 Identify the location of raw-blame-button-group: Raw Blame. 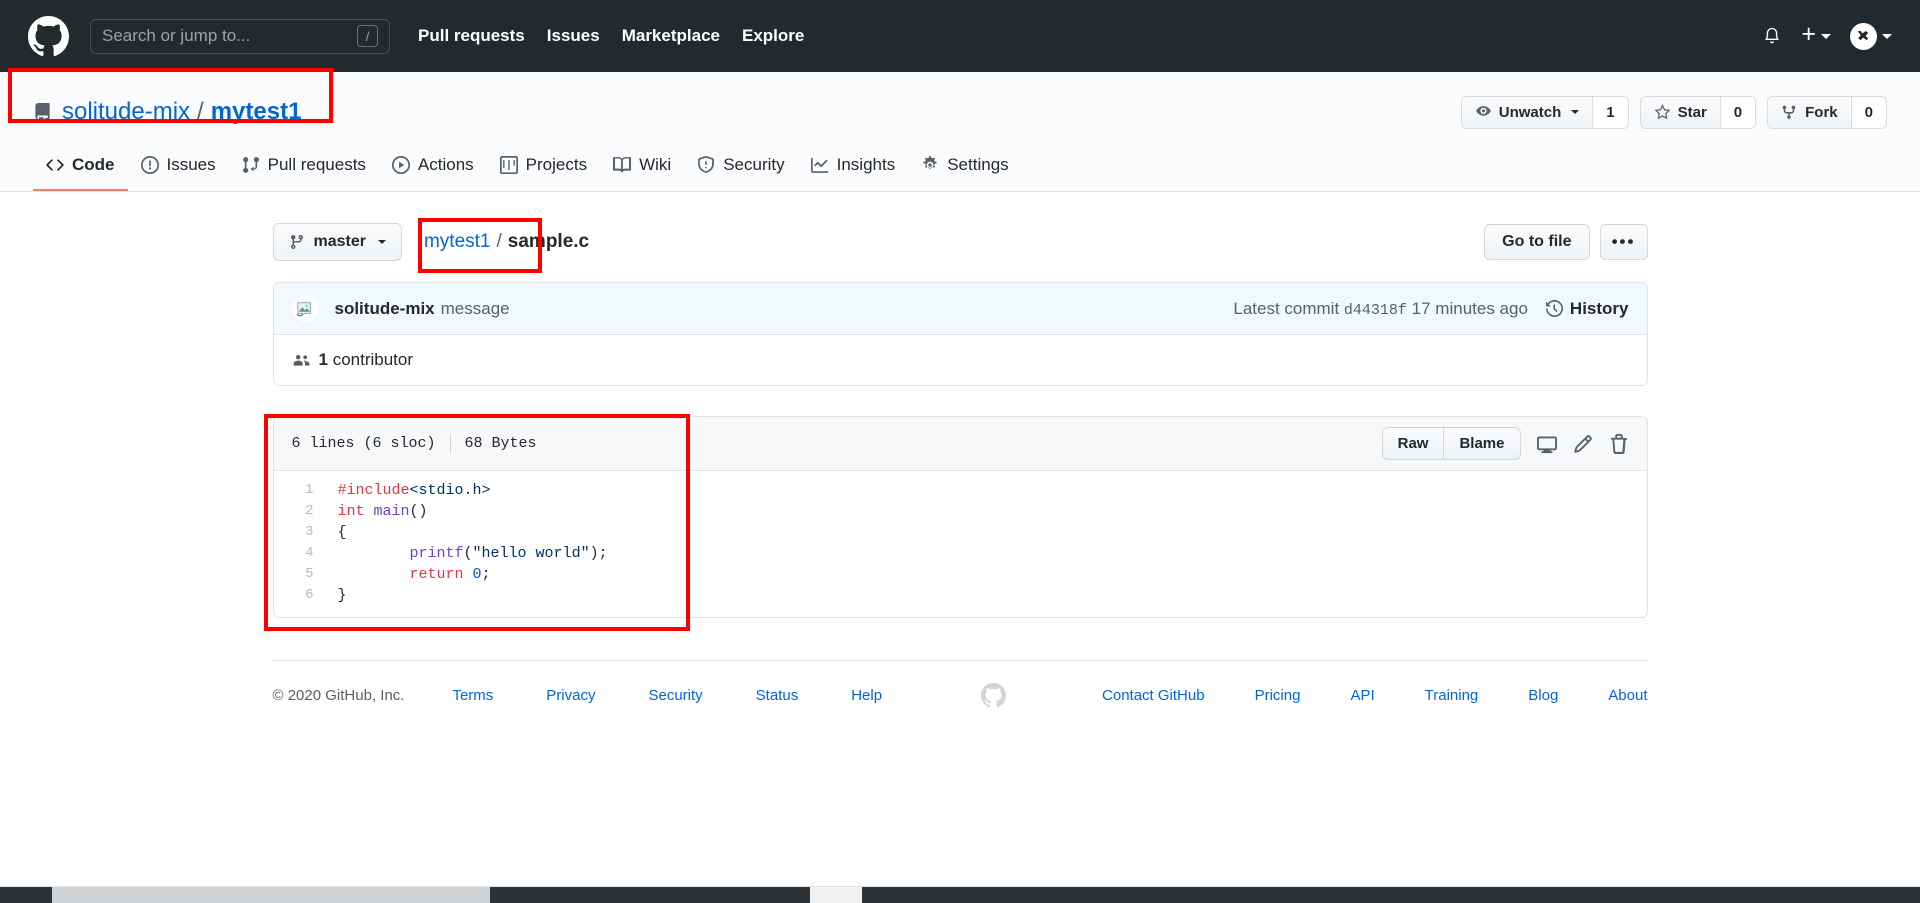
(1451, 443).